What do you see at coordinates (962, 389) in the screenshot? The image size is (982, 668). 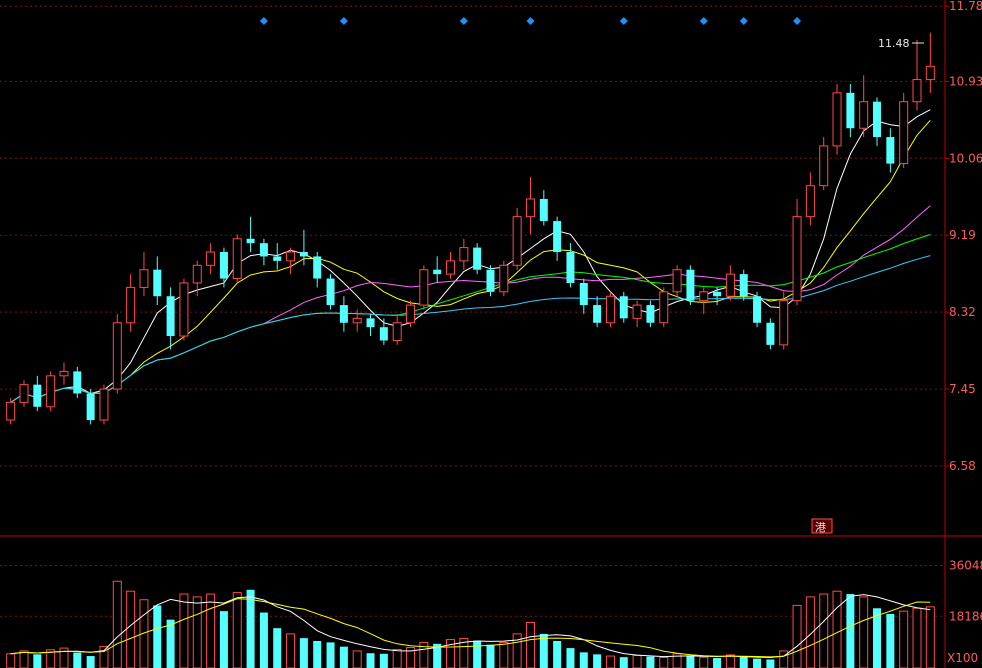 I see `price-tick-label: 7.45` at bounding box center [962, 389].